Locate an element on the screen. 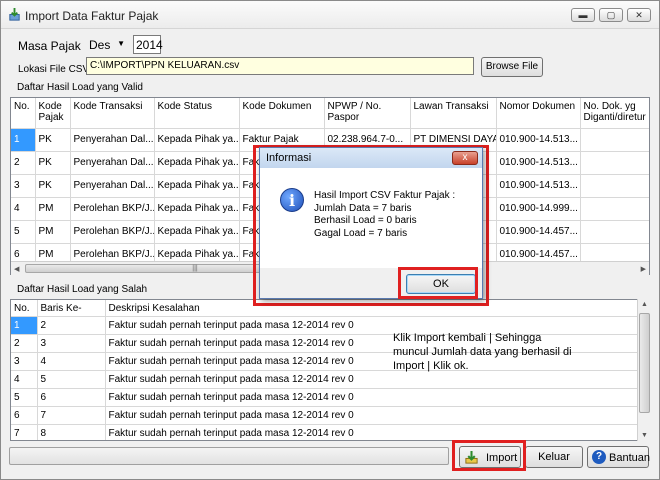  valid-header: Kode Pajak is located at coordinates (53, 113).